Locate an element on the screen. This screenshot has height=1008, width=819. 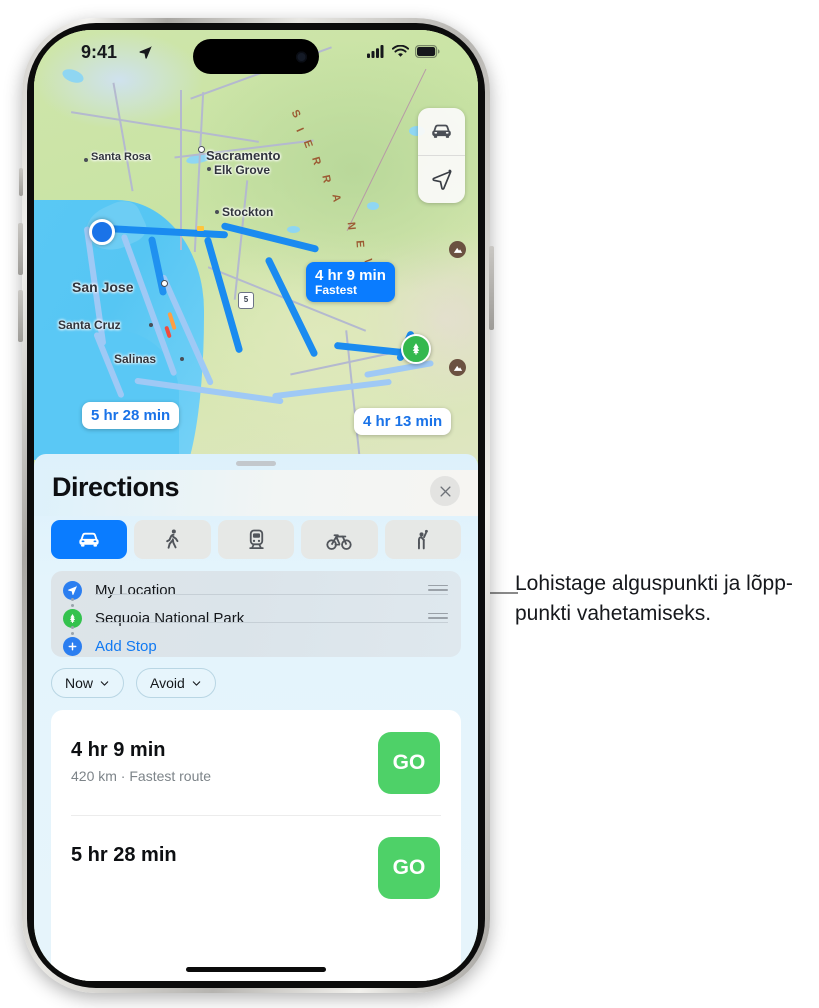
volume-up-button is located at coordinates (20, 249).